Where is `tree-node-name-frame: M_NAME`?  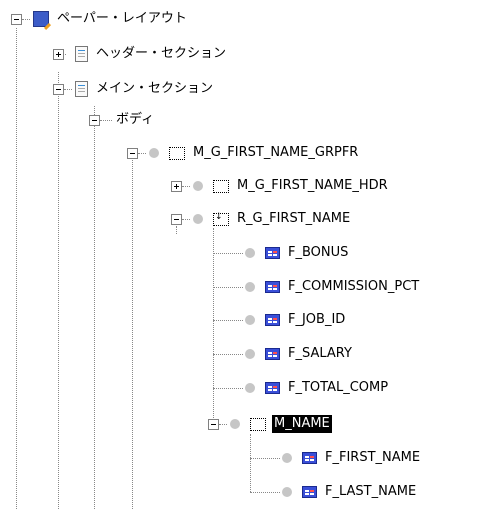
tree-node-name-frame: M_NAME is located at coordinates (270, 424).